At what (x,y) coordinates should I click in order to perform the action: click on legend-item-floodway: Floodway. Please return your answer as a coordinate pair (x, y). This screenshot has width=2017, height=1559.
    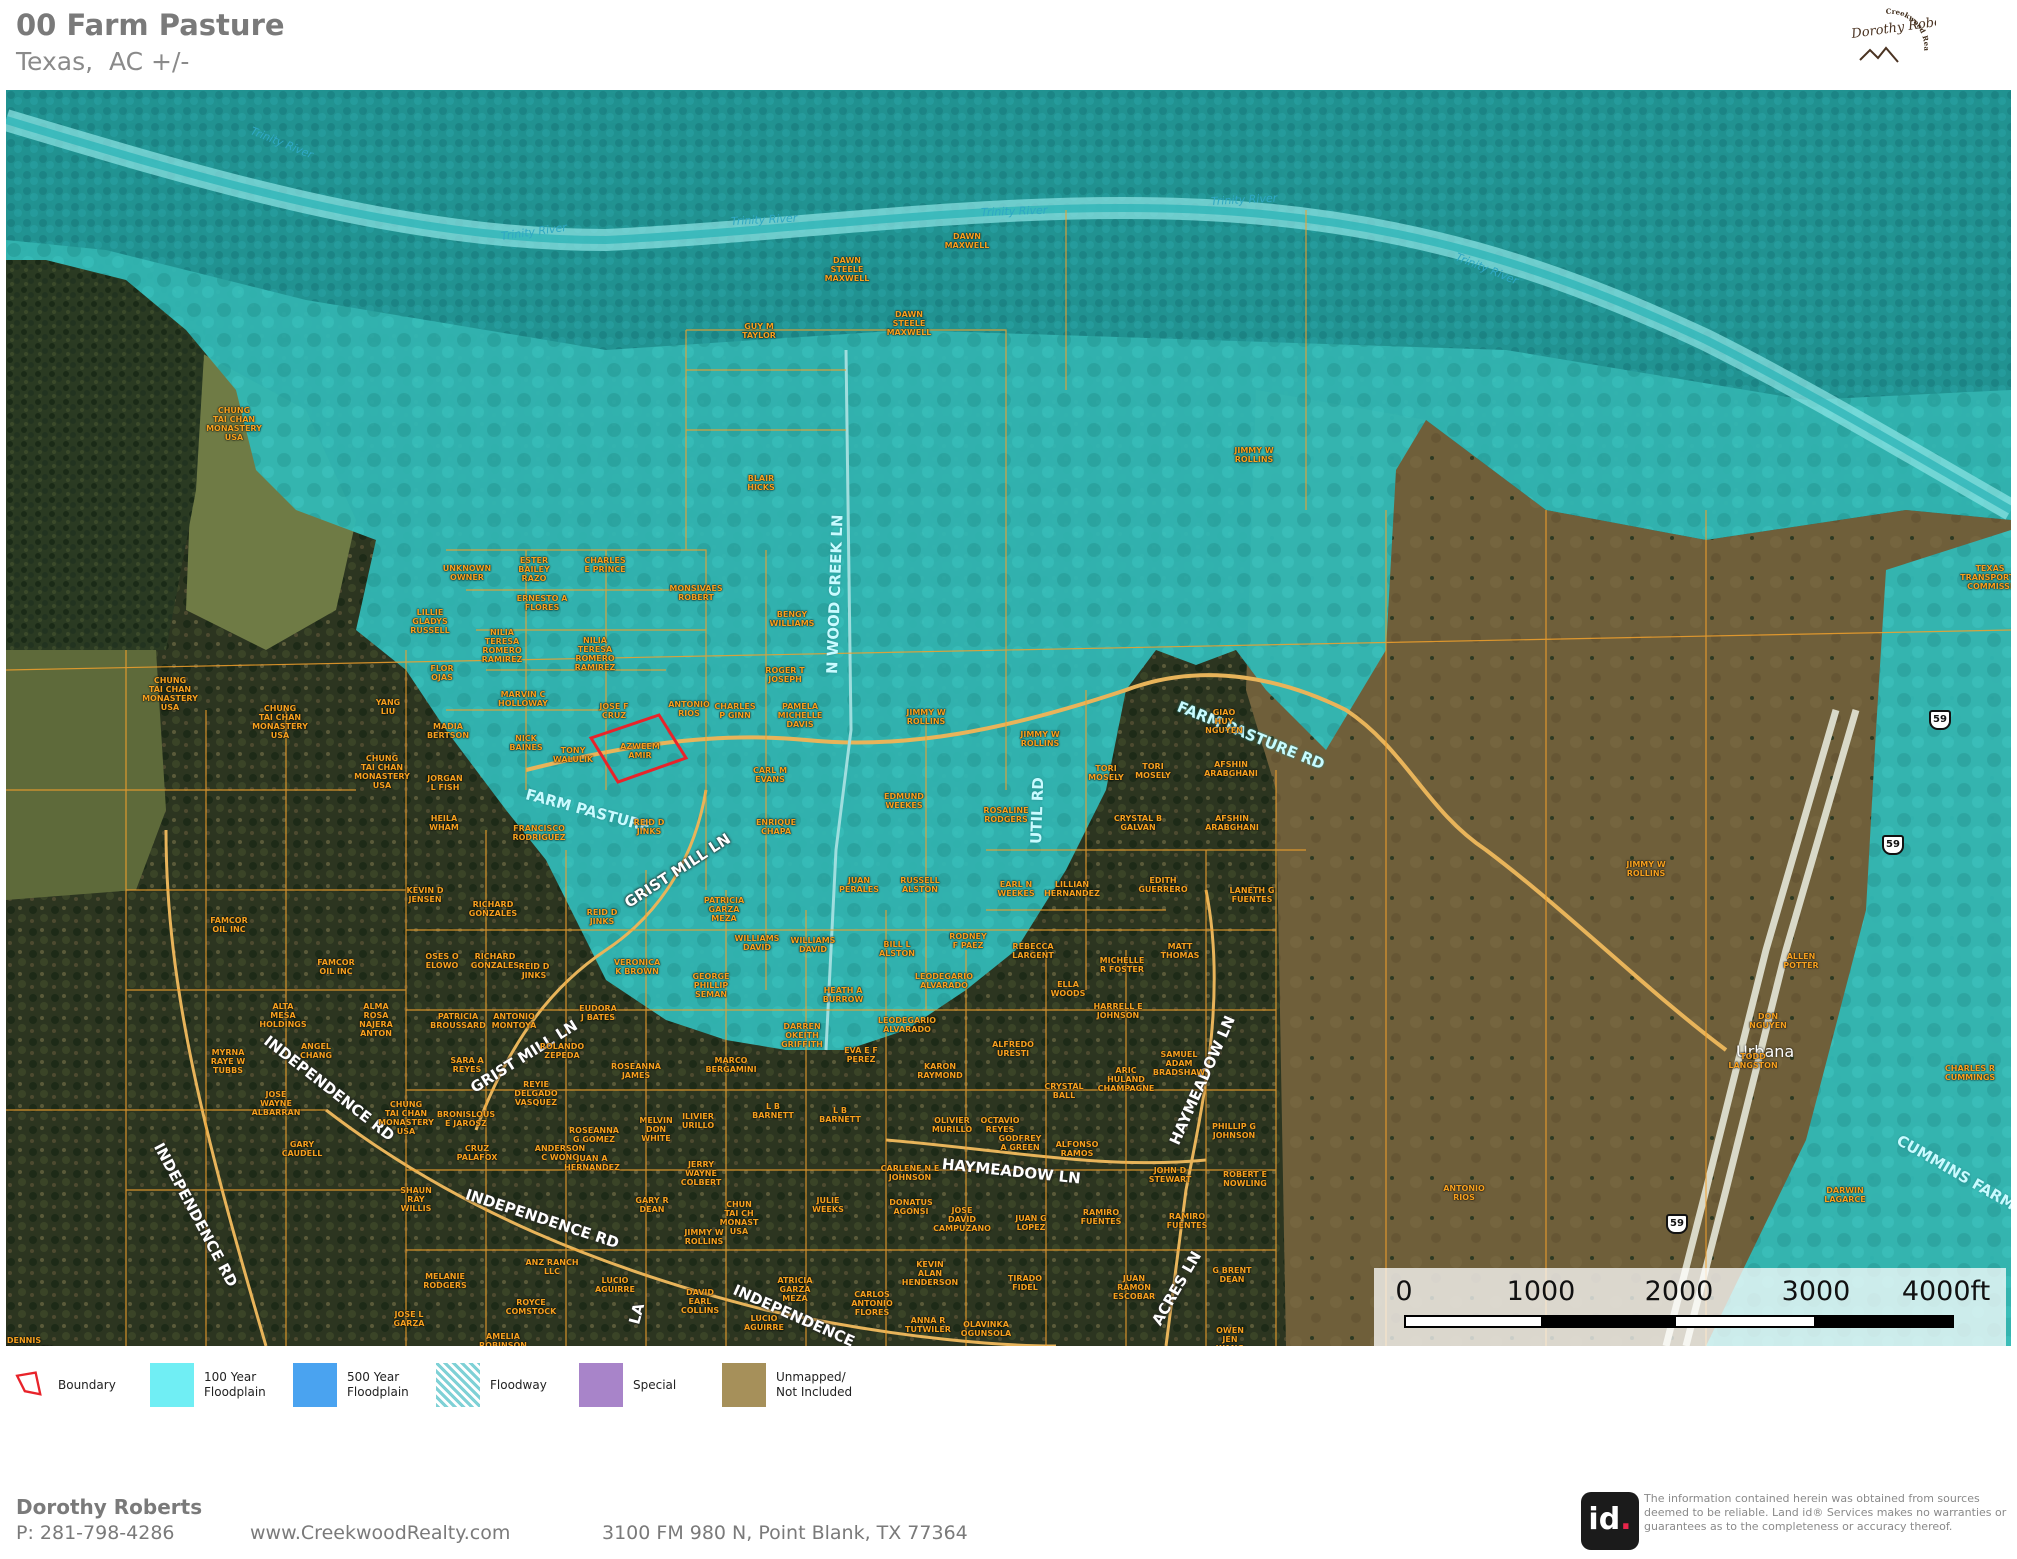
    Looking at the image, I should click on (491, 1385).